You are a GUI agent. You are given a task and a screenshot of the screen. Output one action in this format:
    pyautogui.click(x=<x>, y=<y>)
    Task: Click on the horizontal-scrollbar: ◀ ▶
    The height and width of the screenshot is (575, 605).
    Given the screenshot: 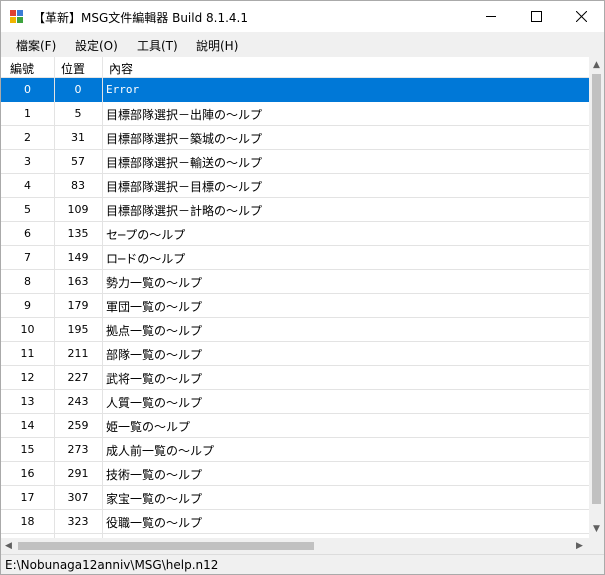 What is the action you would take?
    pyautogui.click(x=295, y=546)
    